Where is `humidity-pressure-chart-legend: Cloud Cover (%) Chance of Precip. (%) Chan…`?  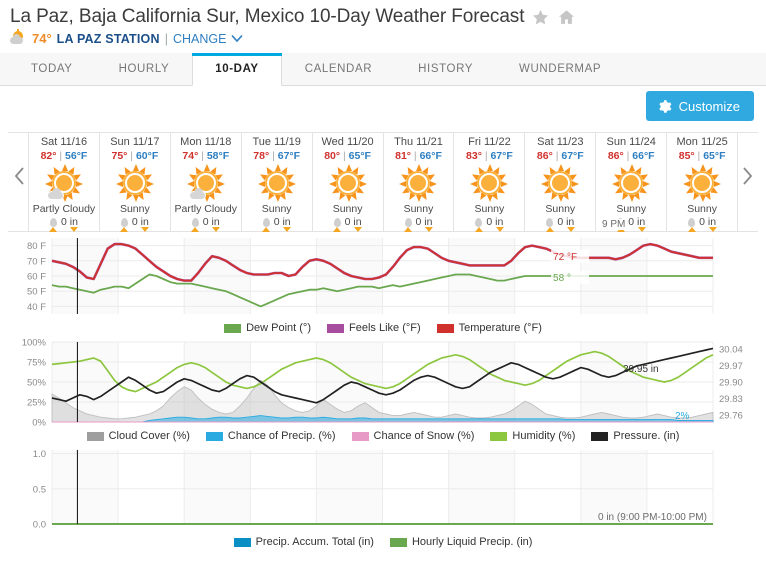 humidity-pressure-chart-legend: Cloud Cover (%) Chance of Precip. (%) Chan… is located at coordinates (383, 436).